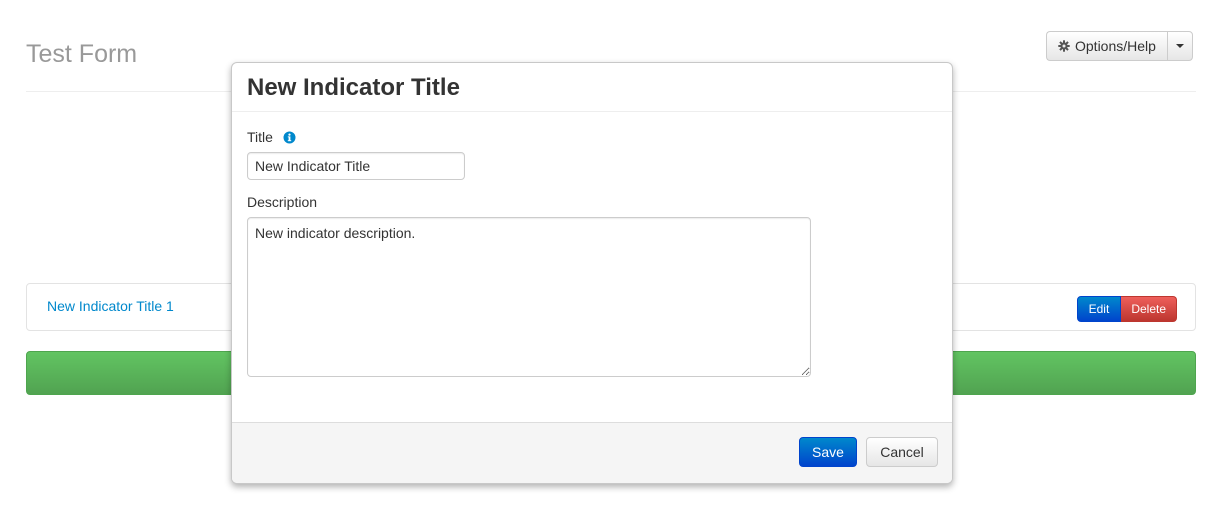 This screenshot has height=516, width=1208. I want to click on gear-icon, so click(1064, 46).